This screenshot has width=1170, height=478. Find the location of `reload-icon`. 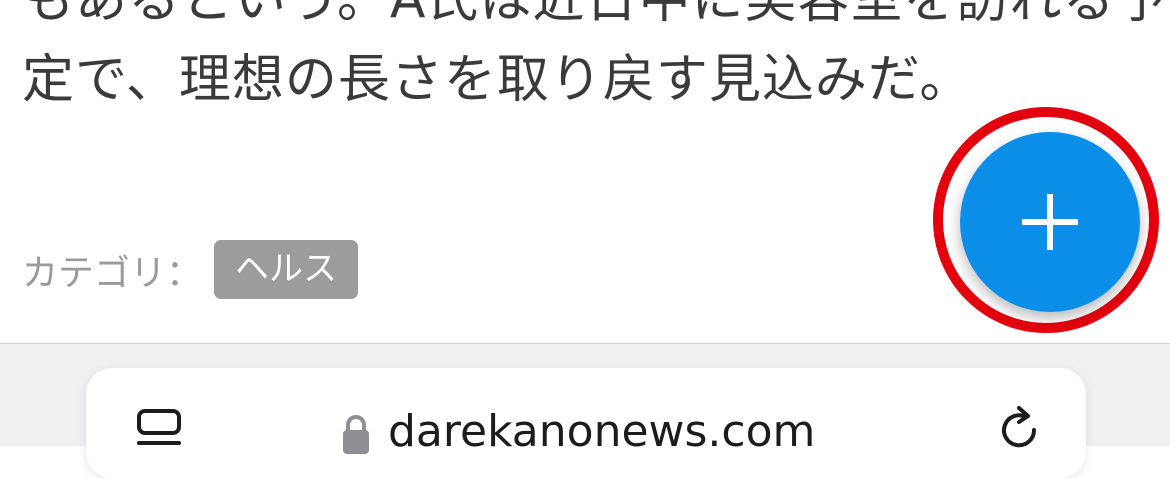

reload-icon is located at coordinates (1020, 428).